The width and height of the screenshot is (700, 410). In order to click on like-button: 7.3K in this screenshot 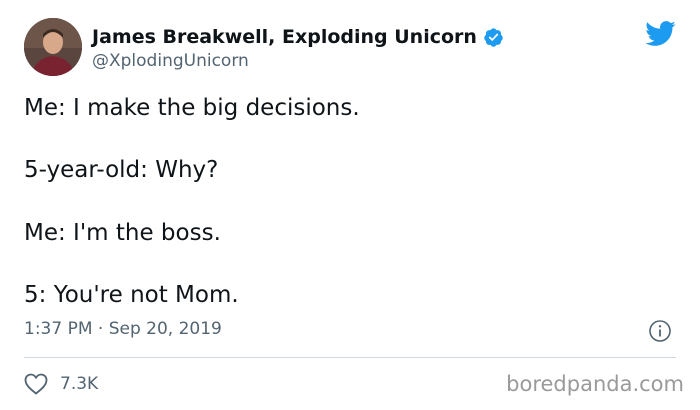, I will do `click(61, 384)`.